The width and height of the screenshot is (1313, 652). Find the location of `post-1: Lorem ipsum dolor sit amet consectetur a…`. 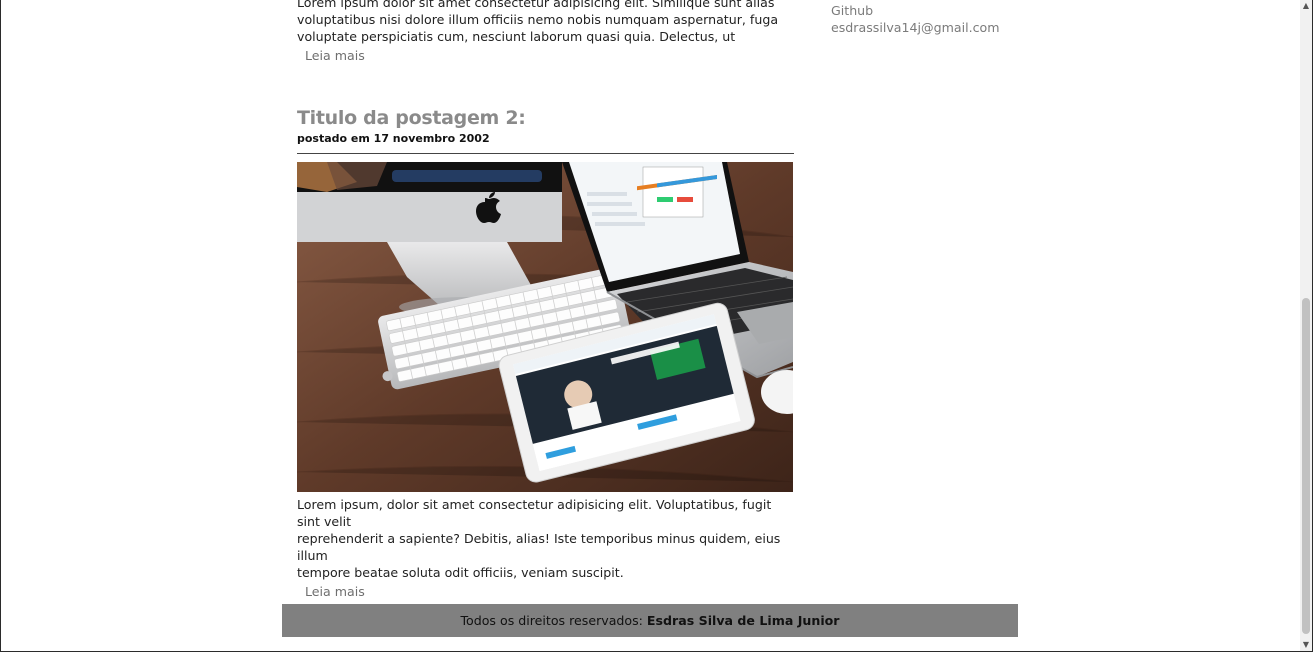

post-1: Lorem ipsum dolor sit amet consectetur a… is located at coordinates (545, 32).